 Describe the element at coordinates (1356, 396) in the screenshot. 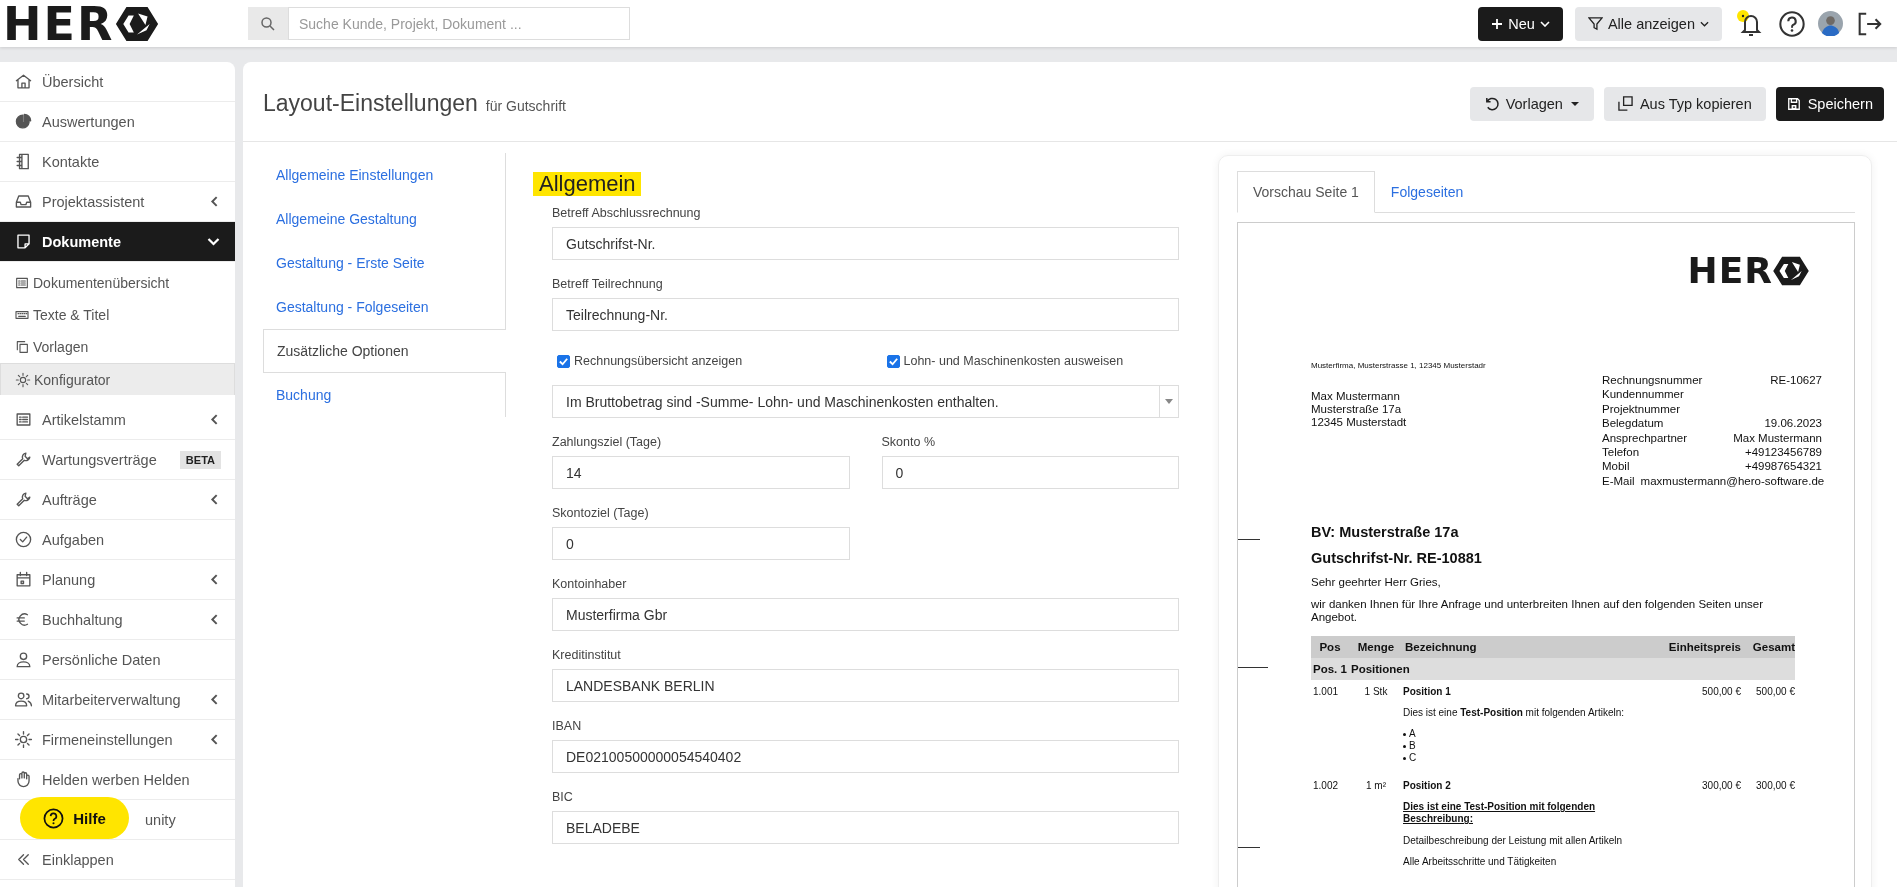

I see `recipient-line: Max Mustermann` at that location.